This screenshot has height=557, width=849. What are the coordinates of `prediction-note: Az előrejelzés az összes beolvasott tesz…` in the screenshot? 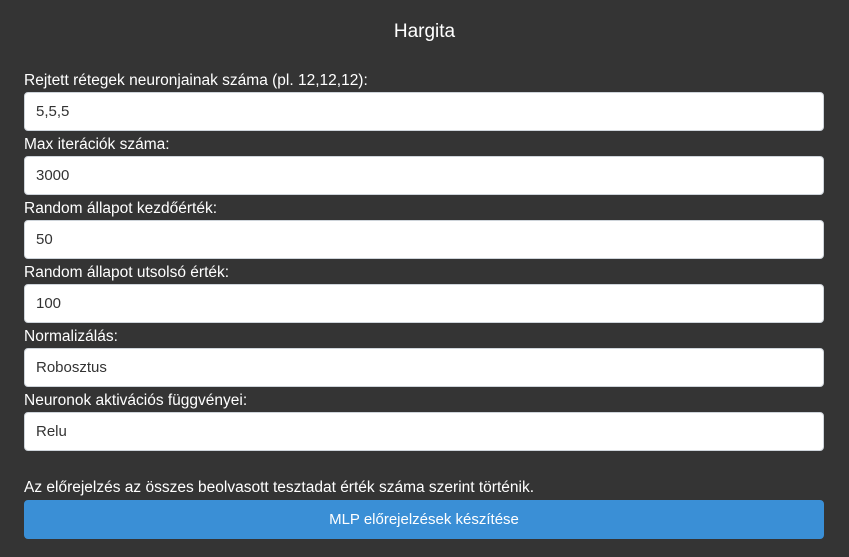 It's located at (279, 487).